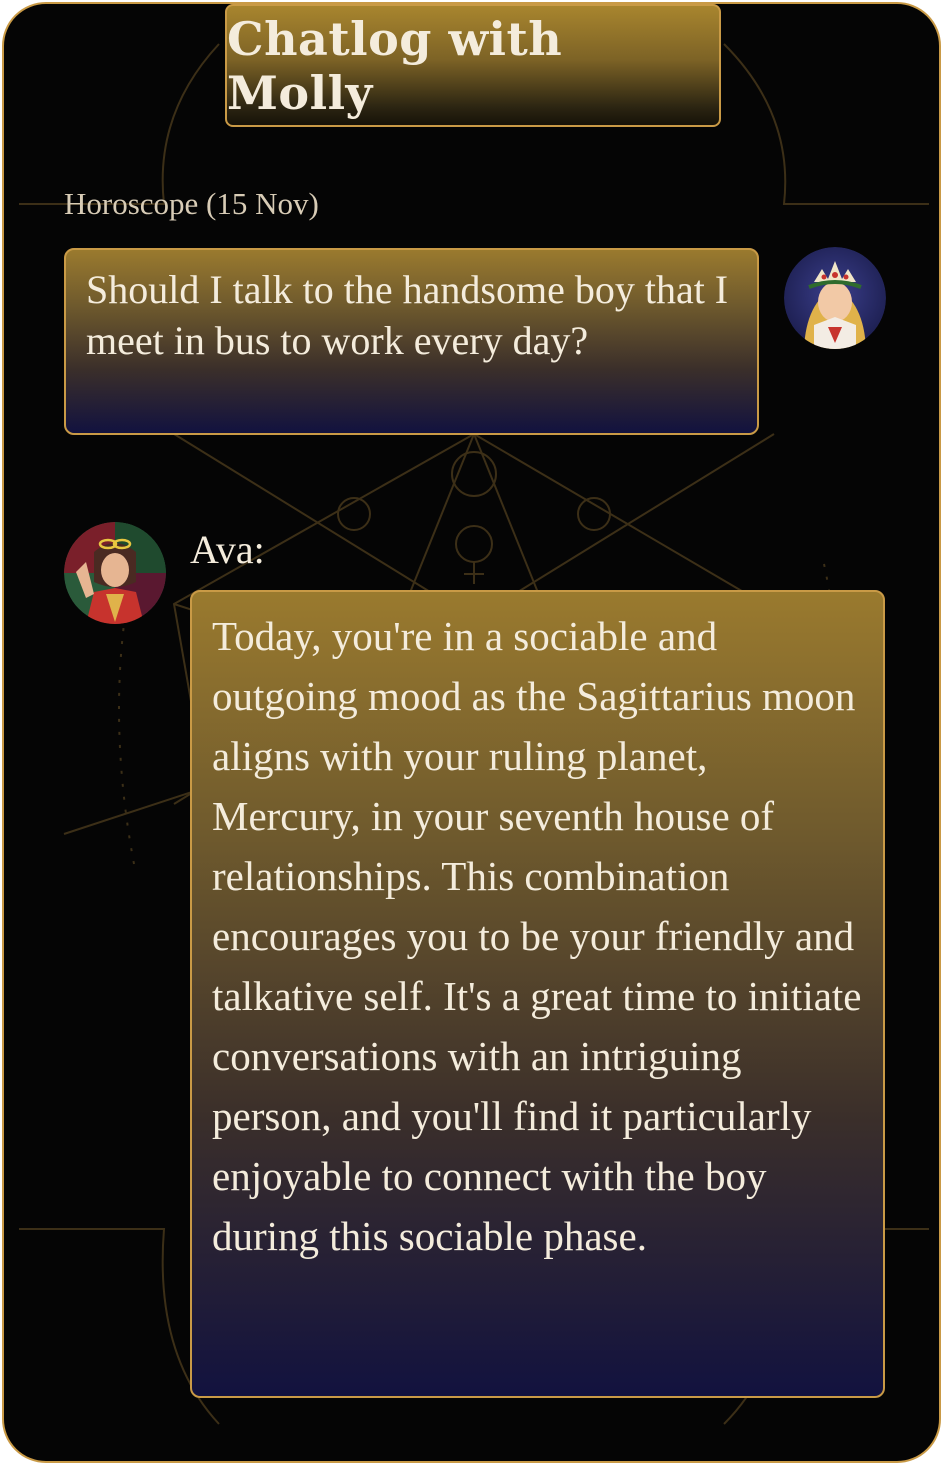  I want to click on page-title: Chatlog with Molly, so click(395, 65).